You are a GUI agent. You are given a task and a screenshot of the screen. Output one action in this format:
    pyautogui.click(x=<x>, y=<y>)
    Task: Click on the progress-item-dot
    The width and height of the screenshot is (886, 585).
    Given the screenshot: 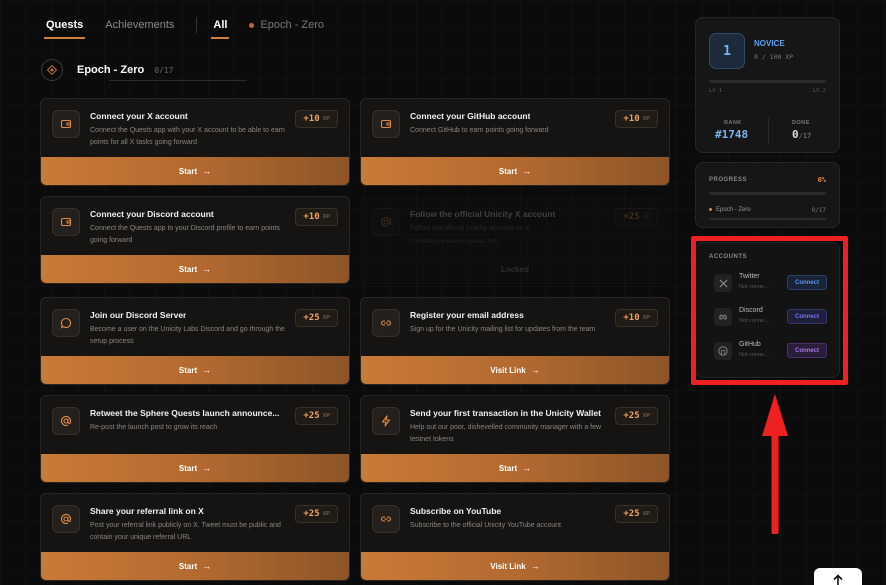 What is the action you would take?
    pyautogui.click(x=710, y=209)
    